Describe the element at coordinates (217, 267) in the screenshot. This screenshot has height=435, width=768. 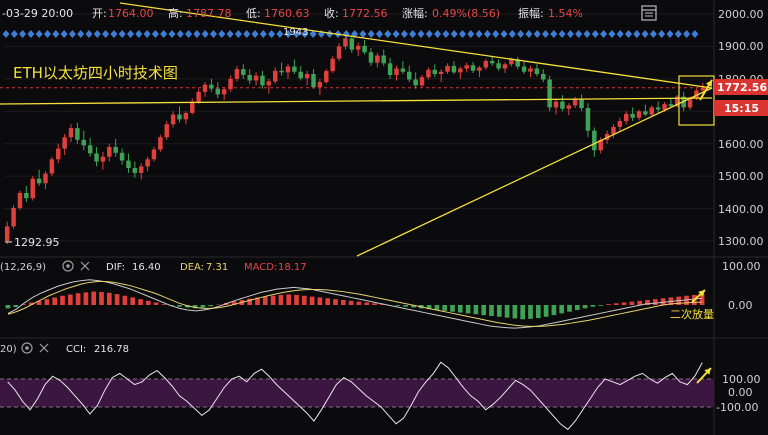
I see `macd-dea: 7.31` at that location.